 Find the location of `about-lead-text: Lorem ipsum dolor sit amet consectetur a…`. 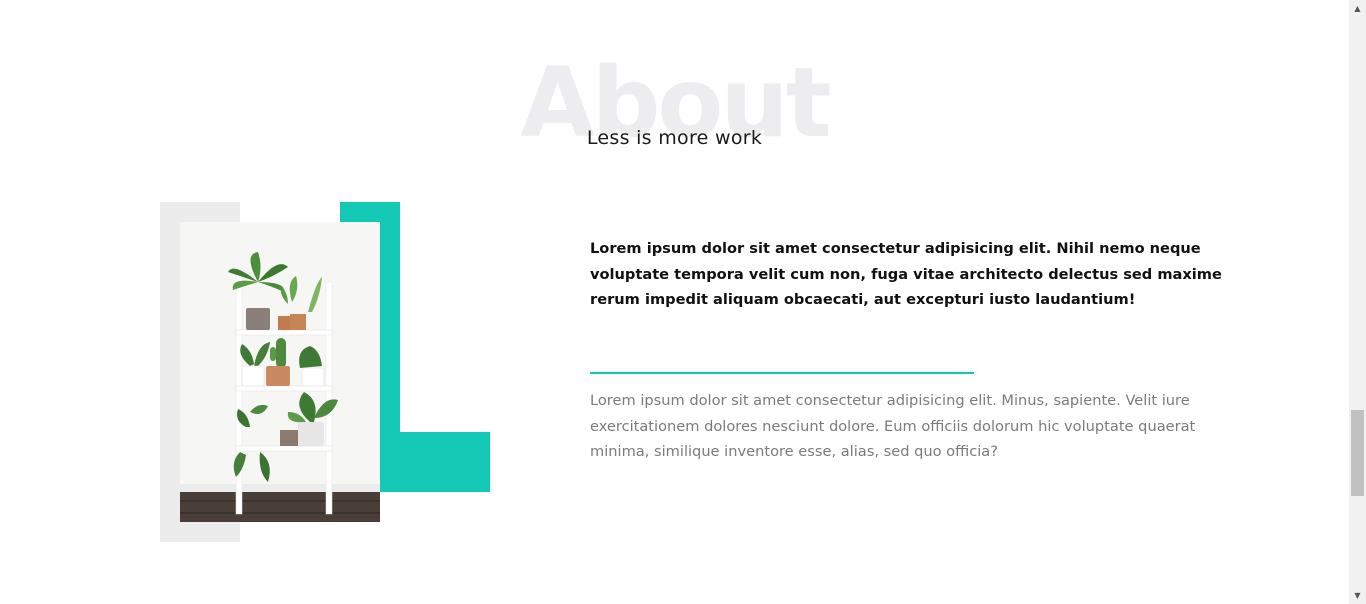

about-lead-text: Lorem ipsum dolor sit amet consectetur a… is located at coordinates (906, 274).